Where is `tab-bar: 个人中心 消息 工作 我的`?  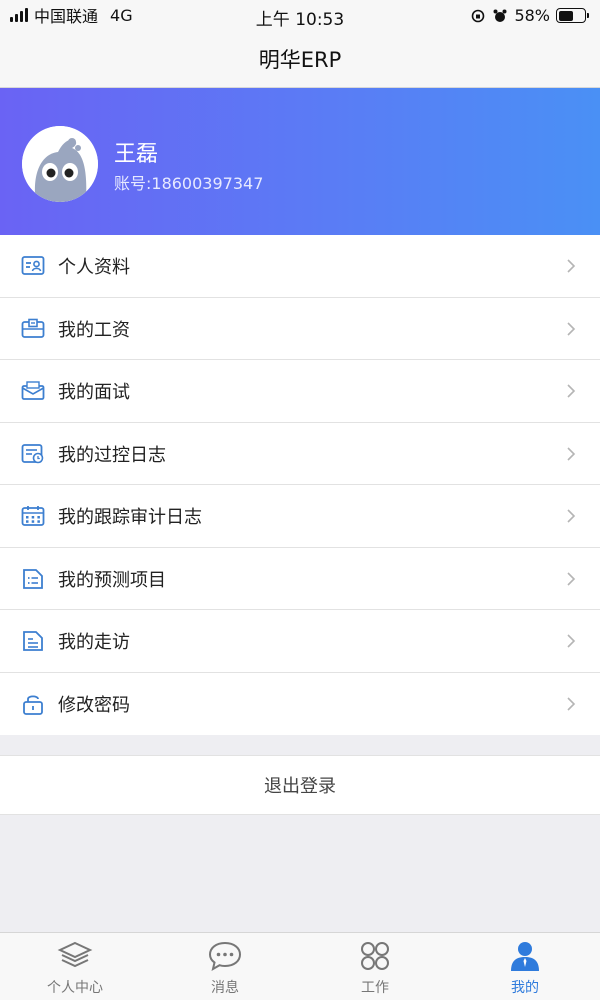 tab-bar: 个人中心 消息 工作 我的 is located at coordinates (300, 966).